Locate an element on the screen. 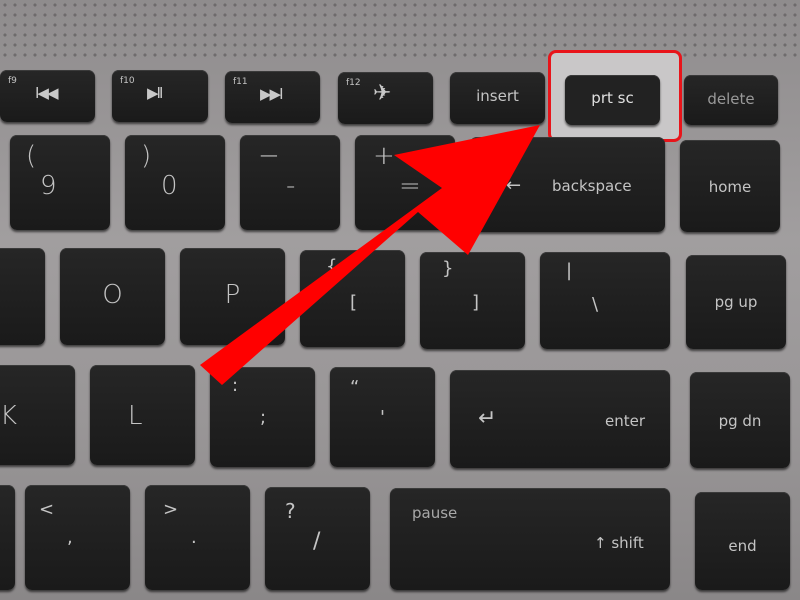 This screenshot has height=600, width=800. key-label: ? is located at coordinates (290, 511).